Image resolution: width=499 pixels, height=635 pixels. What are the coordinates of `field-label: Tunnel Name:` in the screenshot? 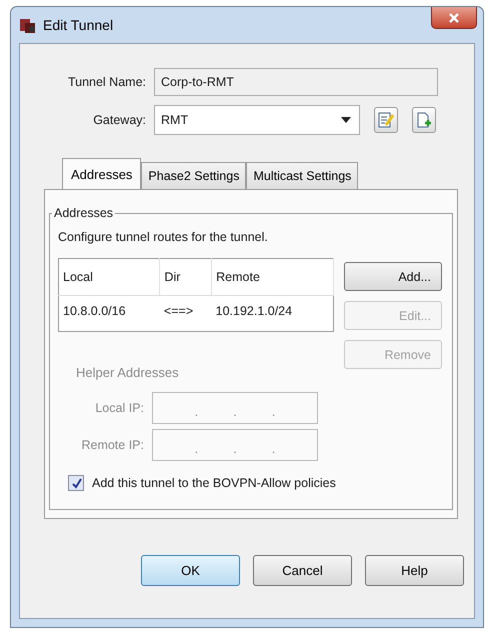 It's located at (106, 82).